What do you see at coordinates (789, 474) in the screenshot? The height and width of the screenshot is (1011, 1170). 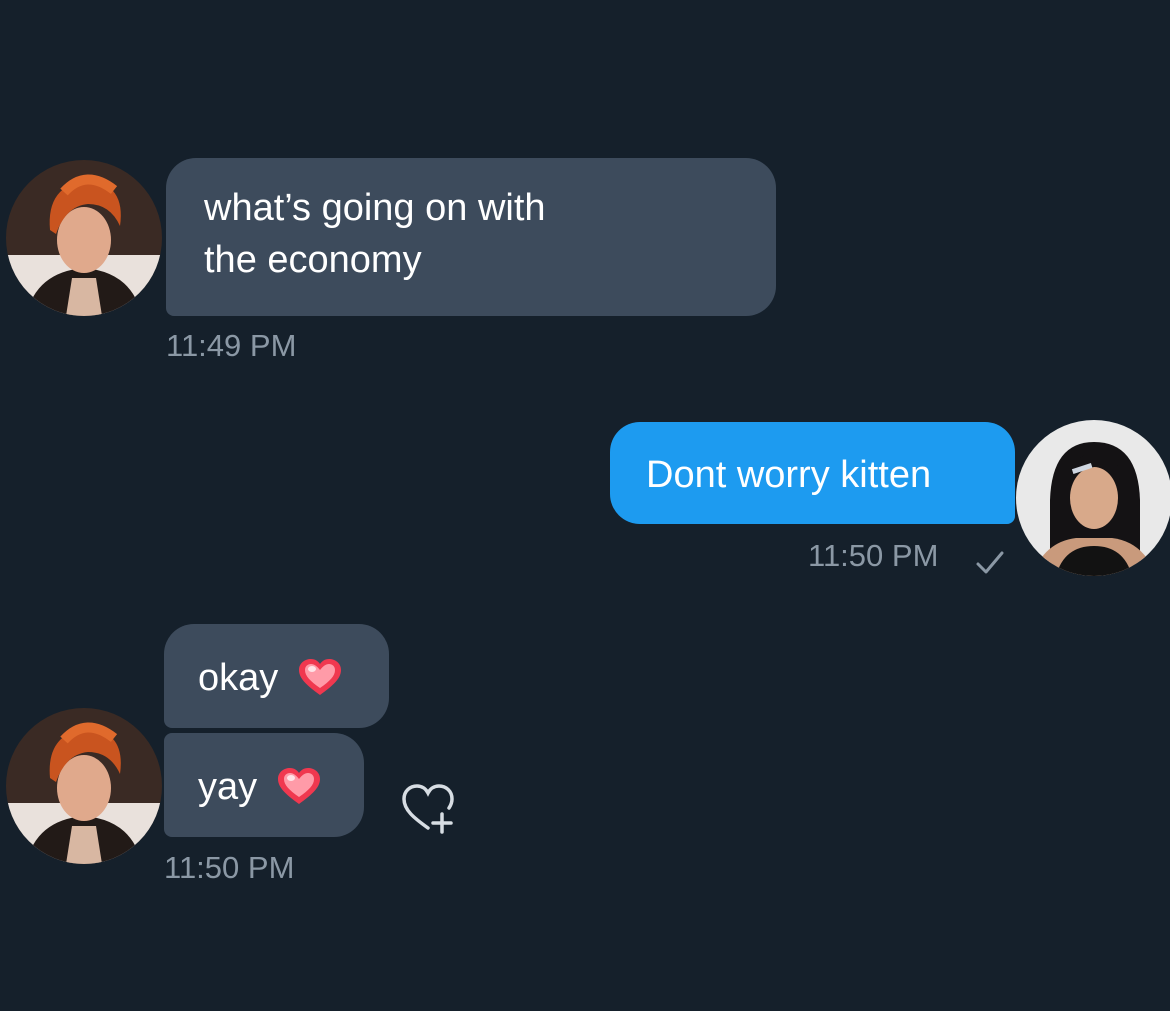 I see `message-text: Dont worry kitten` at bounding box center [789, 474].